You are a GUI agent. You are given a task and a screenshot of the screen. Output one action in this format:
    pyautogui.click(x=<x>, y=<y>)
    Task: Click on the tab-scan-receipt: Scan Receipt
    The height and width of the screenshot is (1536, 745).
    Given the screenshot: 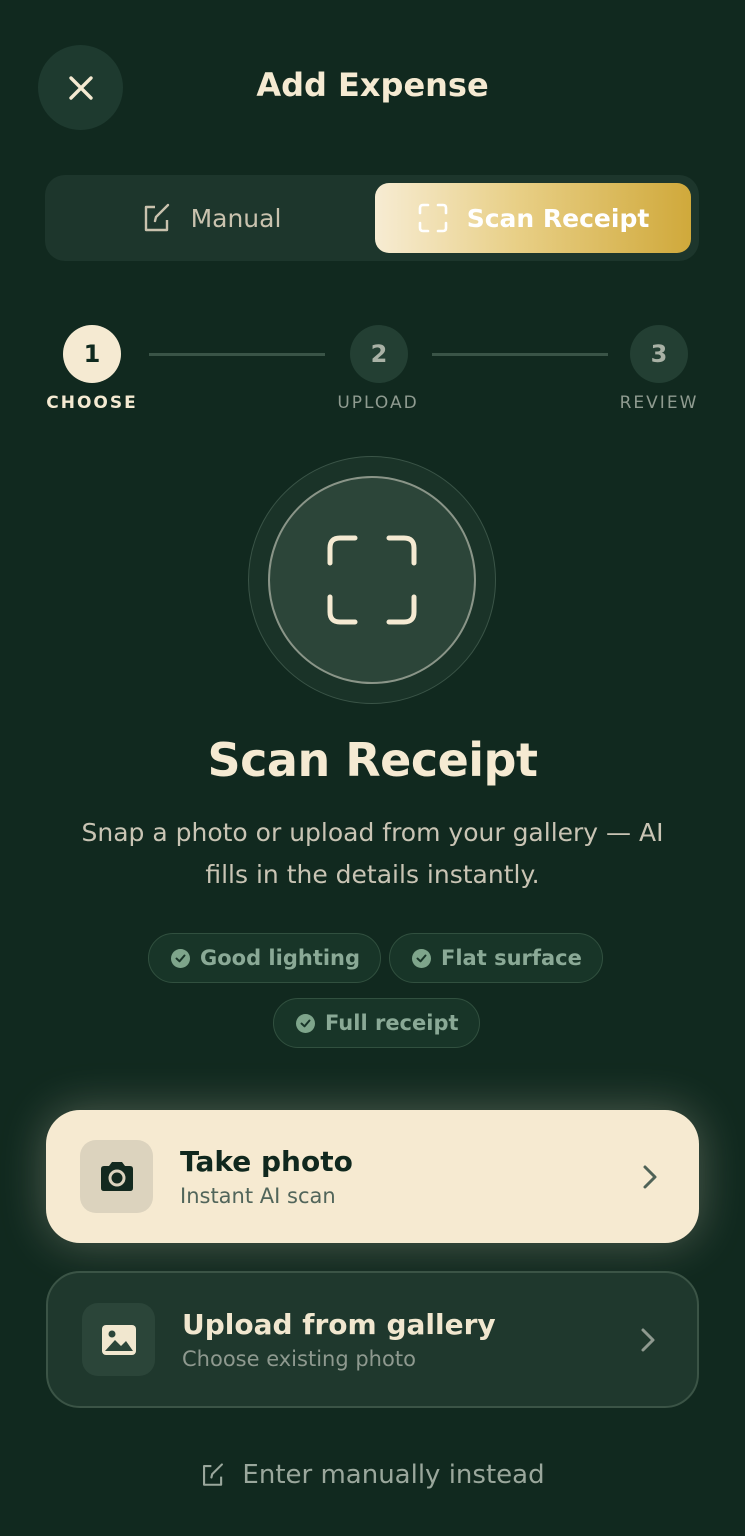 What is the action you would take?
    pyautogui.click(x=533, y=218)
    